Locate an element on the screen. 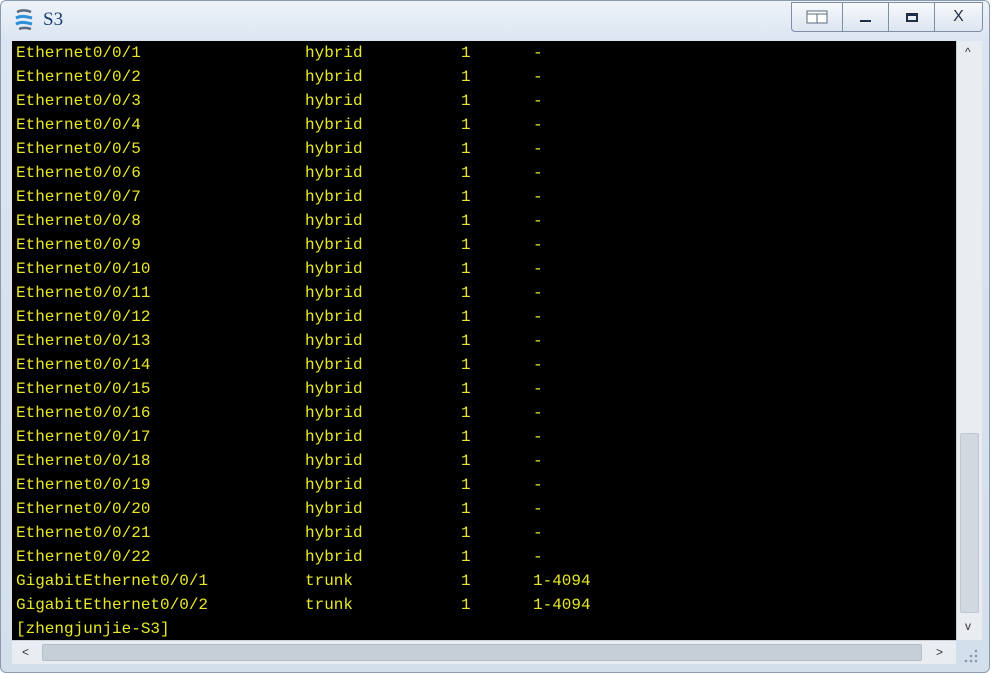 This screenshot has width=992, height=675. interface-name: Ethernet0/0/4 is located at coordinates (78, 125).